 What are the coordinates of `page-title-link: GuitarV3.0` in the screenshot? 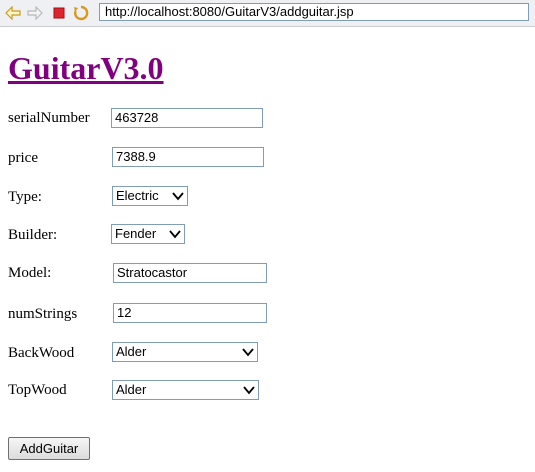 It's located at (86, 68).